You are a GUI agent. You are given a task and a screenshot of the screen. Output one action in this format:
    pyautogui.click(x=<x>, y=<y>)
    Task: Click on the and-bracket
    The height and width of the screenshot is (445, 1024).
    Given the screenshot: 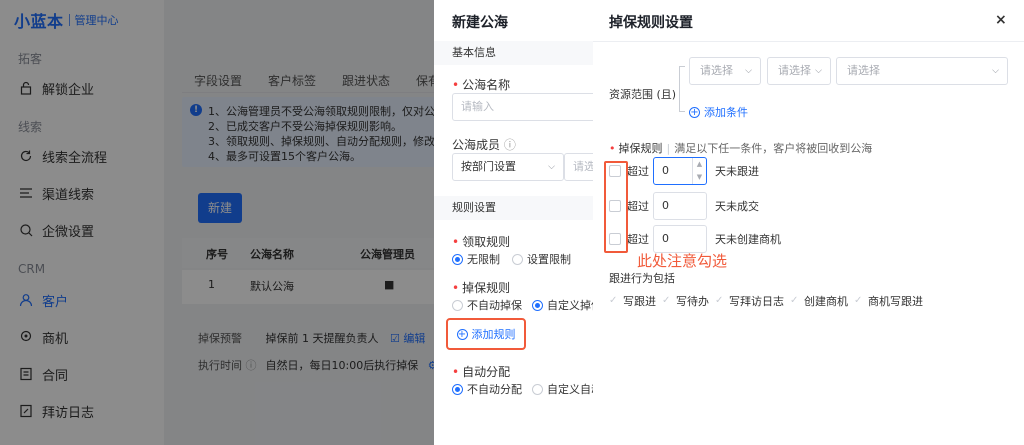 What is the action you would take?
    pyautogui.click(x=682, y=89)
    